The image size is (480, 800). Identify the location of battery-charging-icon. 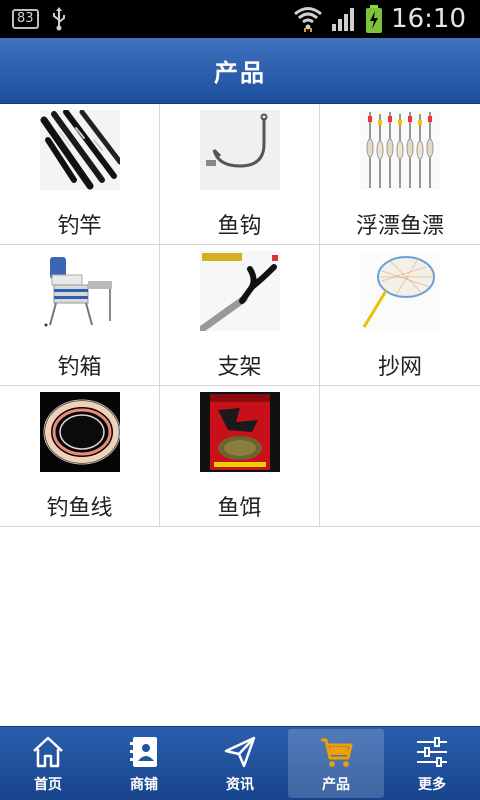
(374, 19).